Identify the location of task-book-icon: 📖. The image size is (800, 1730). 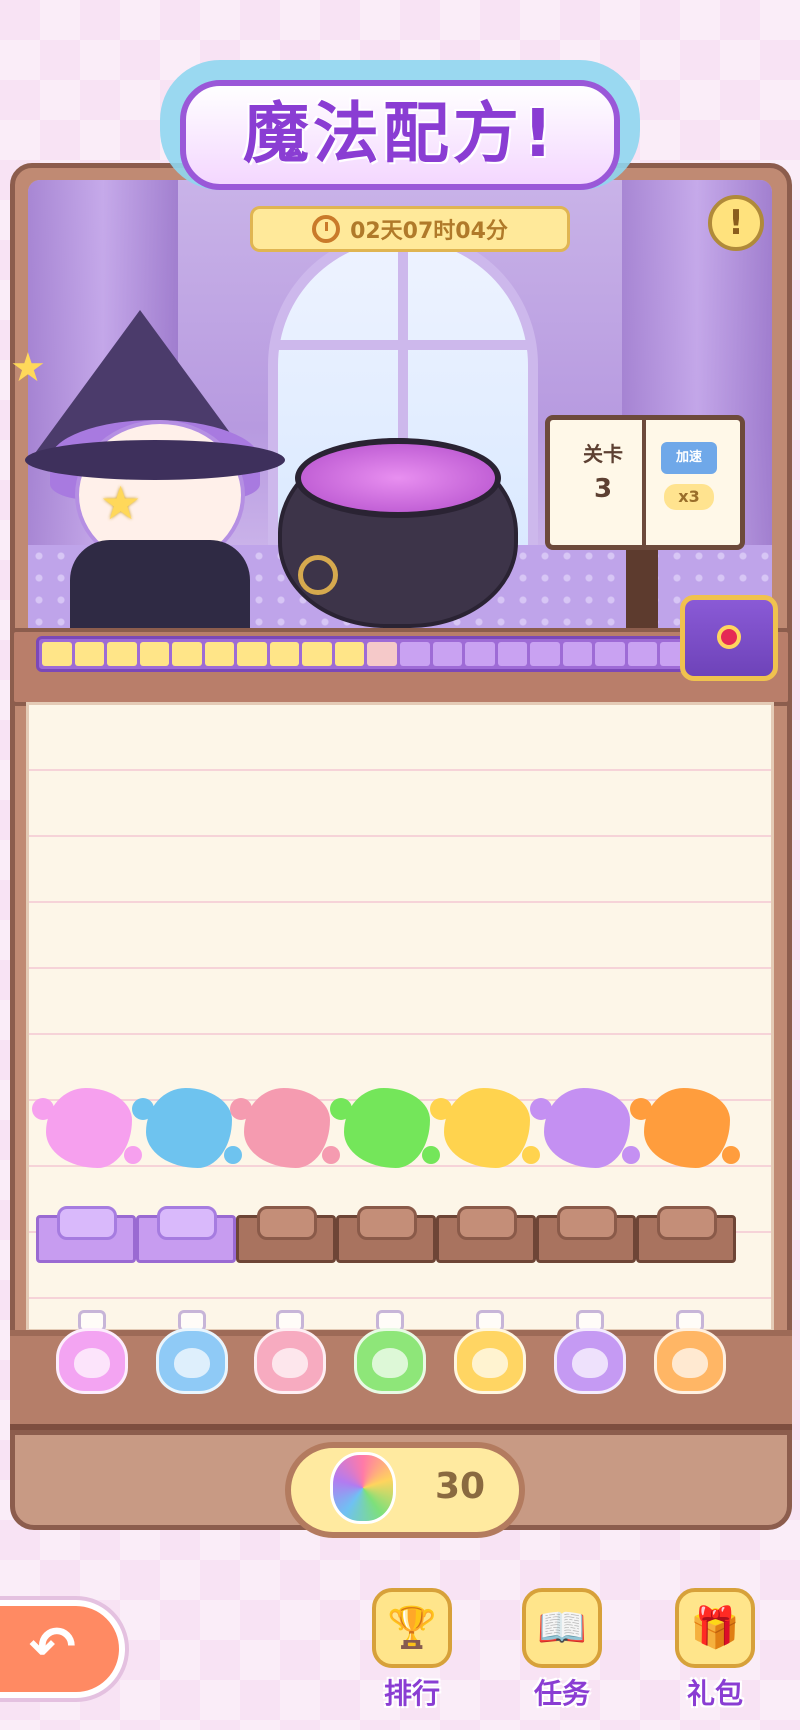
(562, 1628).